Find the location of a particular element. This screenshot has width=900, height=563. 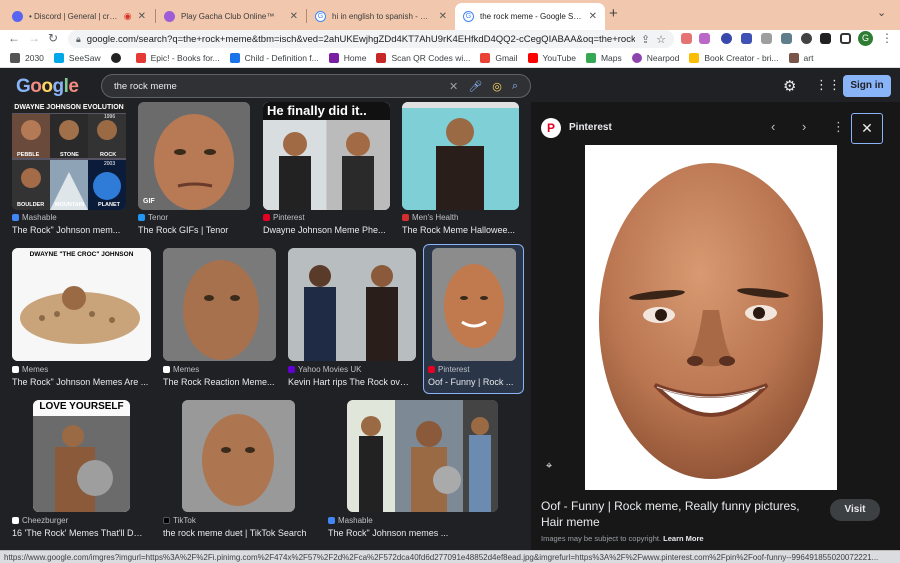

result-thumbnail: He finally did it.. is located at coordinates (326, 156).